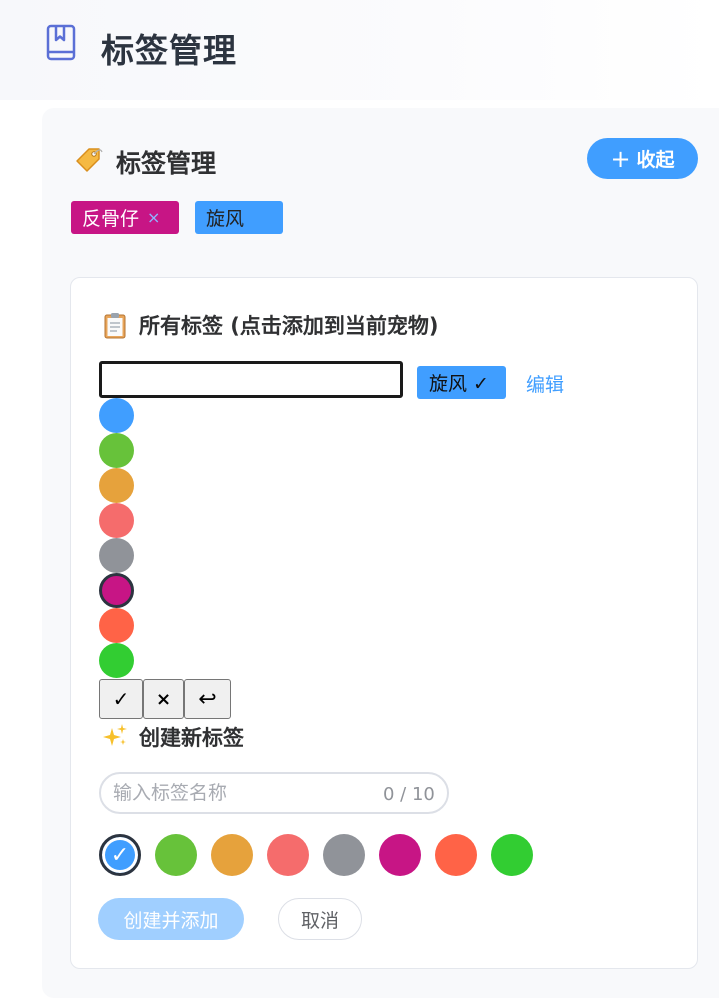 Image resolution: width=719 pixels, height=1003 pixels. What do you see at coordinates (111, 219) in the screenshot?
I see `current-tag-label: 反骨仔` at bounding box center [111, 219].